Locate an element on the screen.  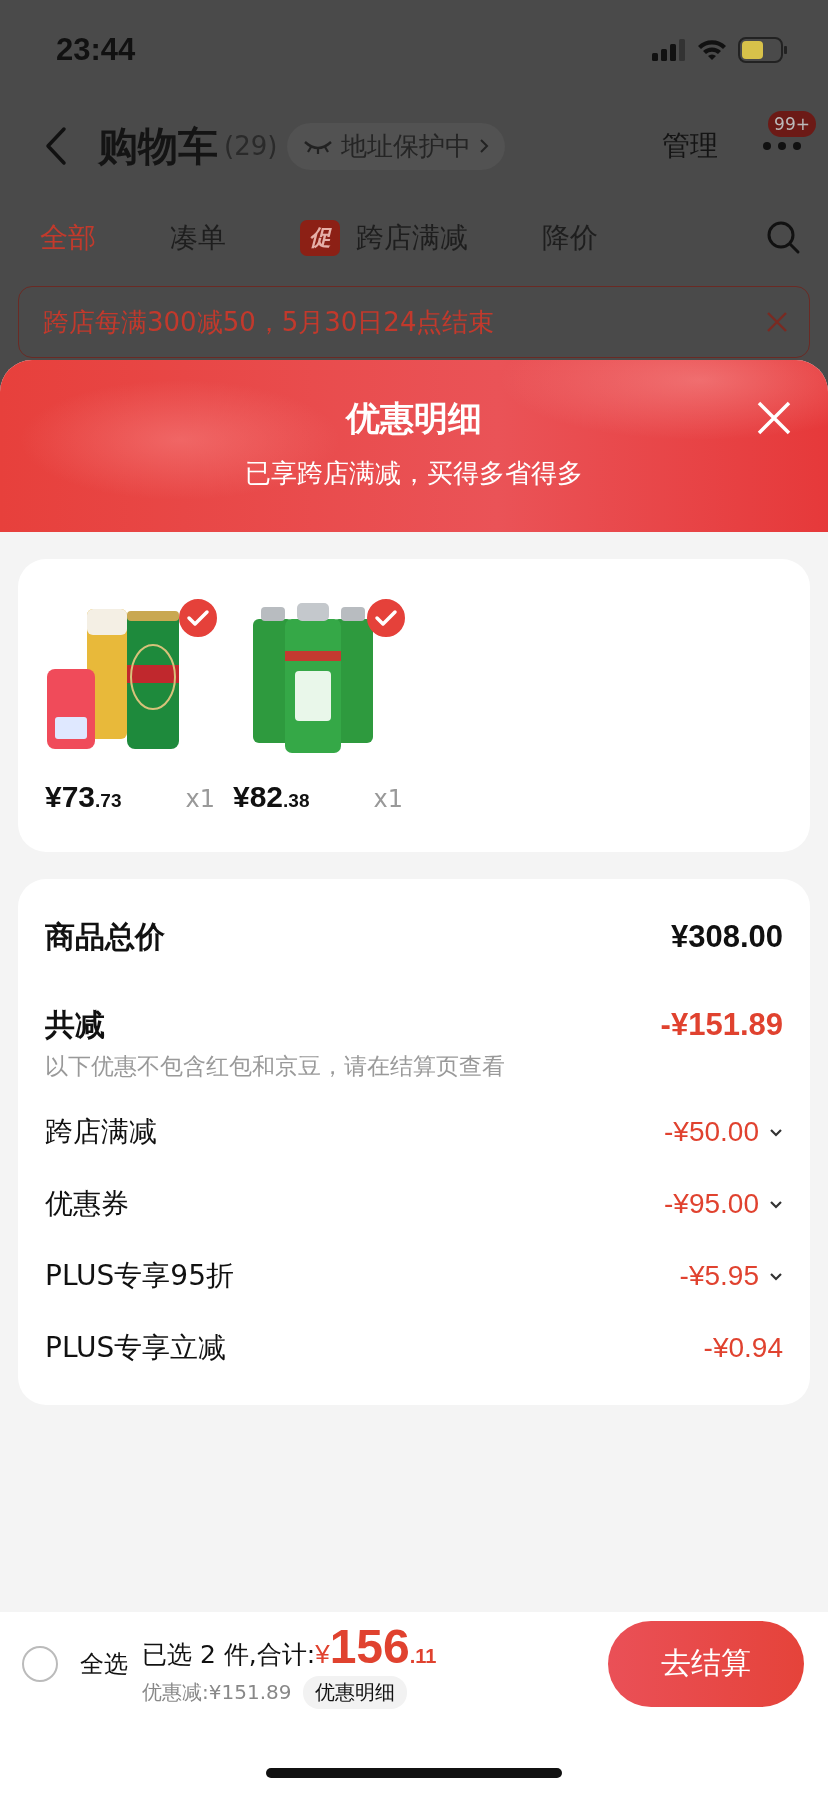
total-price: ¥156.11 is located at coordinates (376, 1646).